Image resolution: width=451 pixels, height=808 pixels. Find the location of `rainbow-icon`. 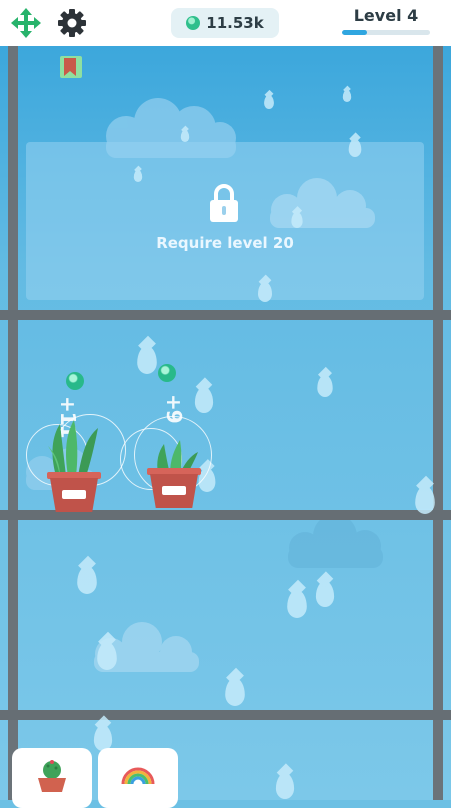

rainbow-icon is located at coordinates (138, 775).